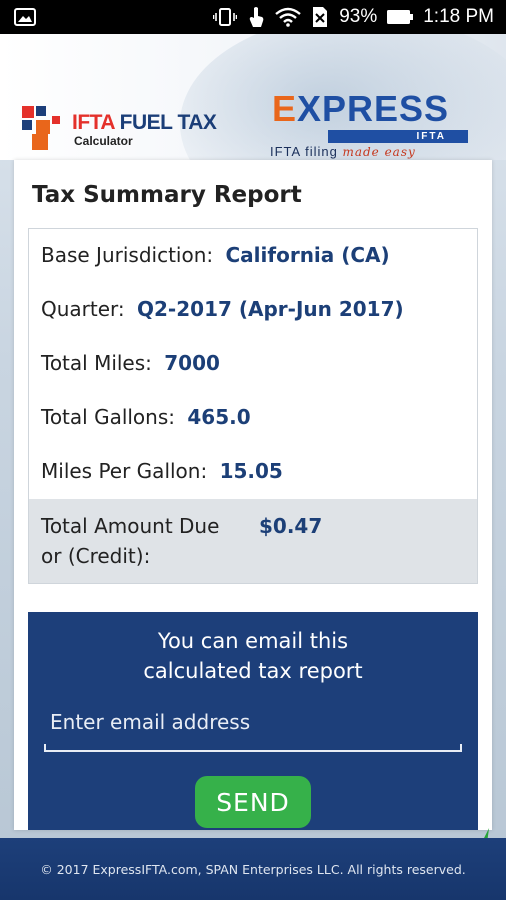 This screenshot has height=900, width=506. What do you see at coordinates (253, 748) in the screenshot?
I see `email-input-underline` at bounding box center [253, 748].